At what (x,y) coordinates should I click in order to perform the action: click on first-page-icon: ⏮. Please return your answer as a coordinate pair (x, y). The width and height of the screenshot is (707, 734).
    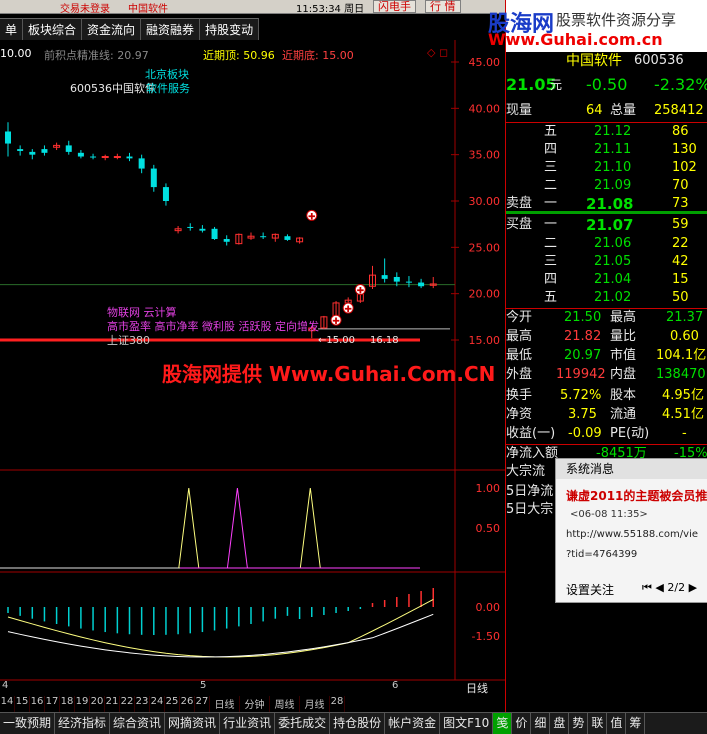
    Looking at the image, I should click on (647, 587).